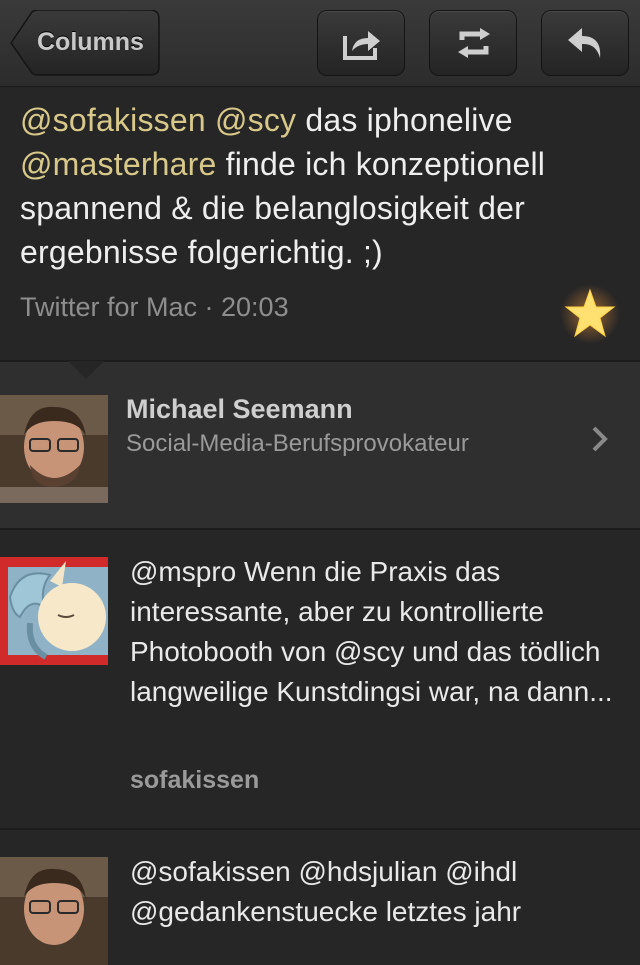 The image size is (640, 965). Describe the element at coordinates (154, 307) in the screenshot. I see `tweet-meta: Twitter for Mac · 20:03` at that location.